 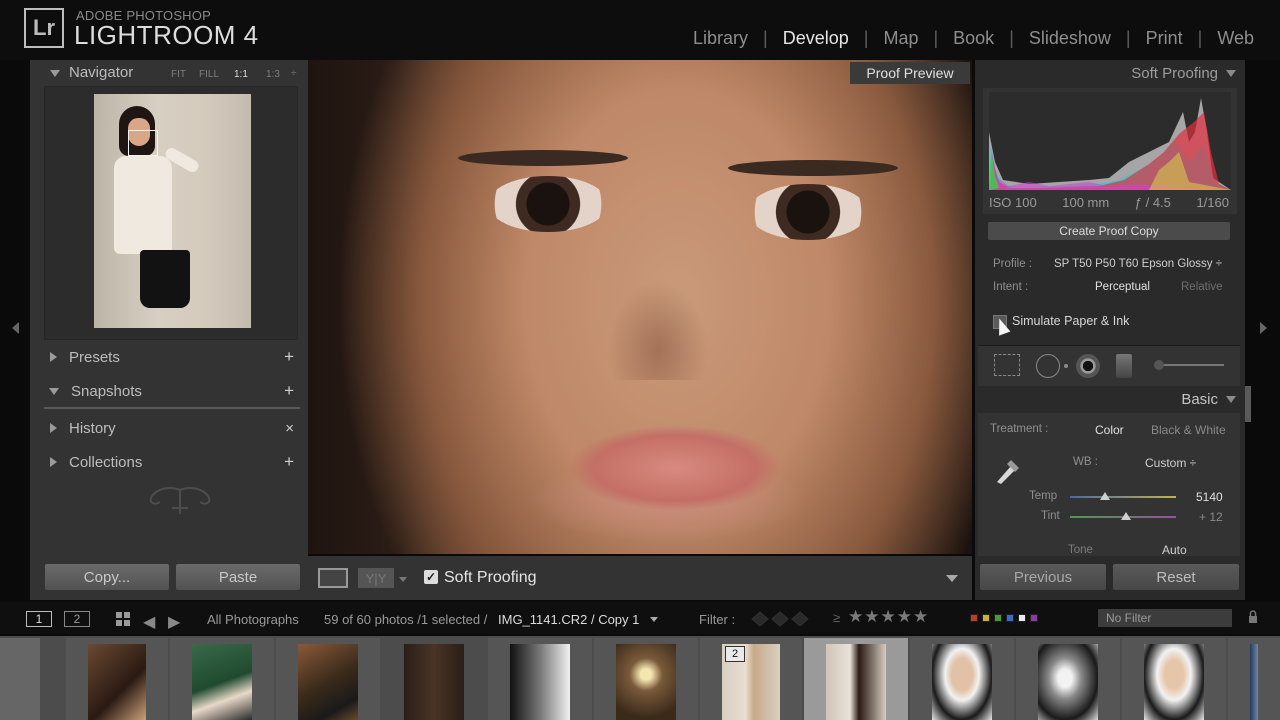 I want to click on zoom-menu-icon: ÷, so click(x=294, y=73).